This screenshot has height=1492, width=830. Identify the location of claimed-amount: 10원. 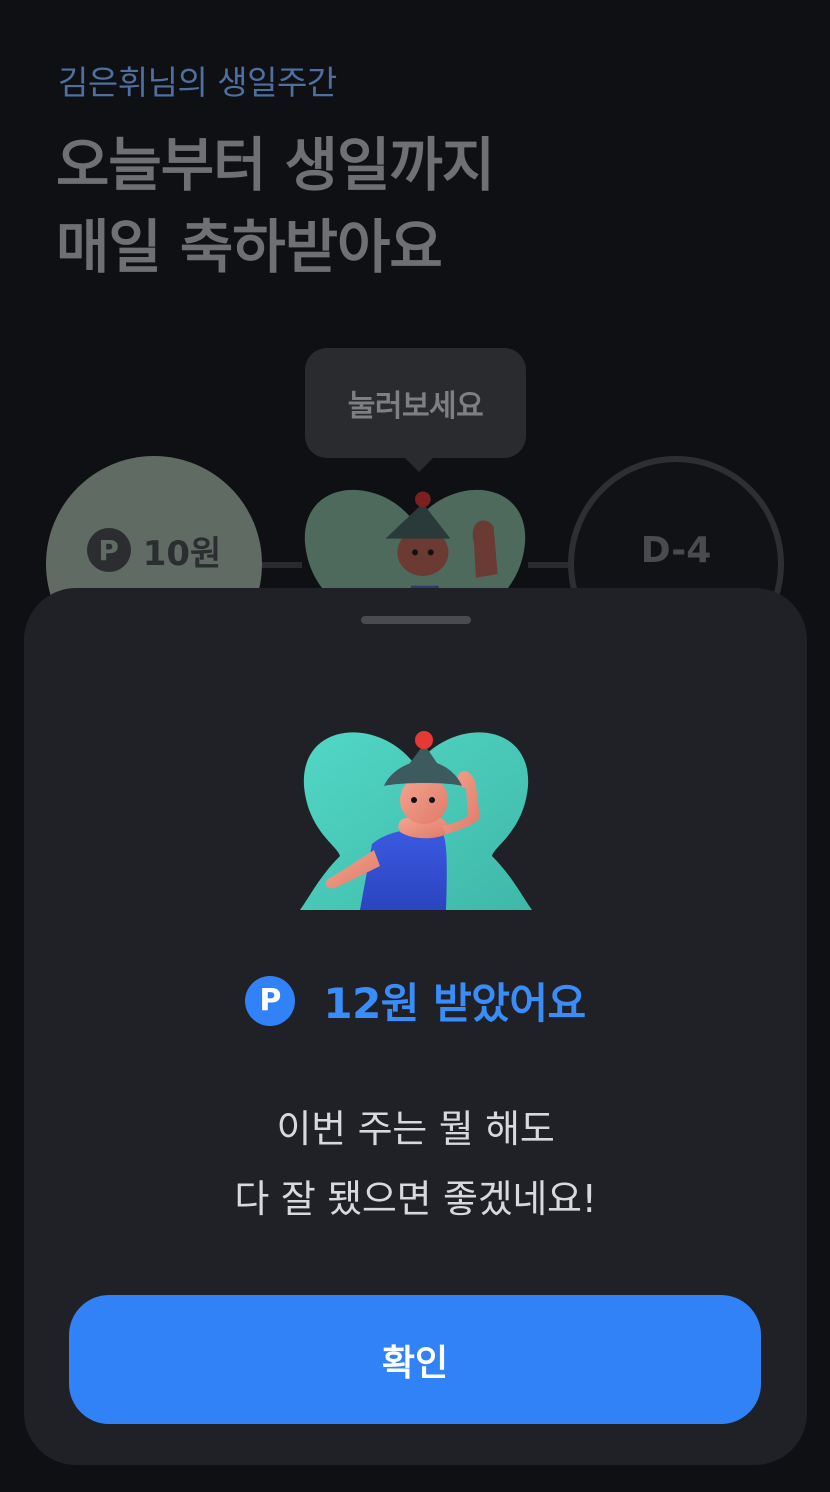
(182, 553).